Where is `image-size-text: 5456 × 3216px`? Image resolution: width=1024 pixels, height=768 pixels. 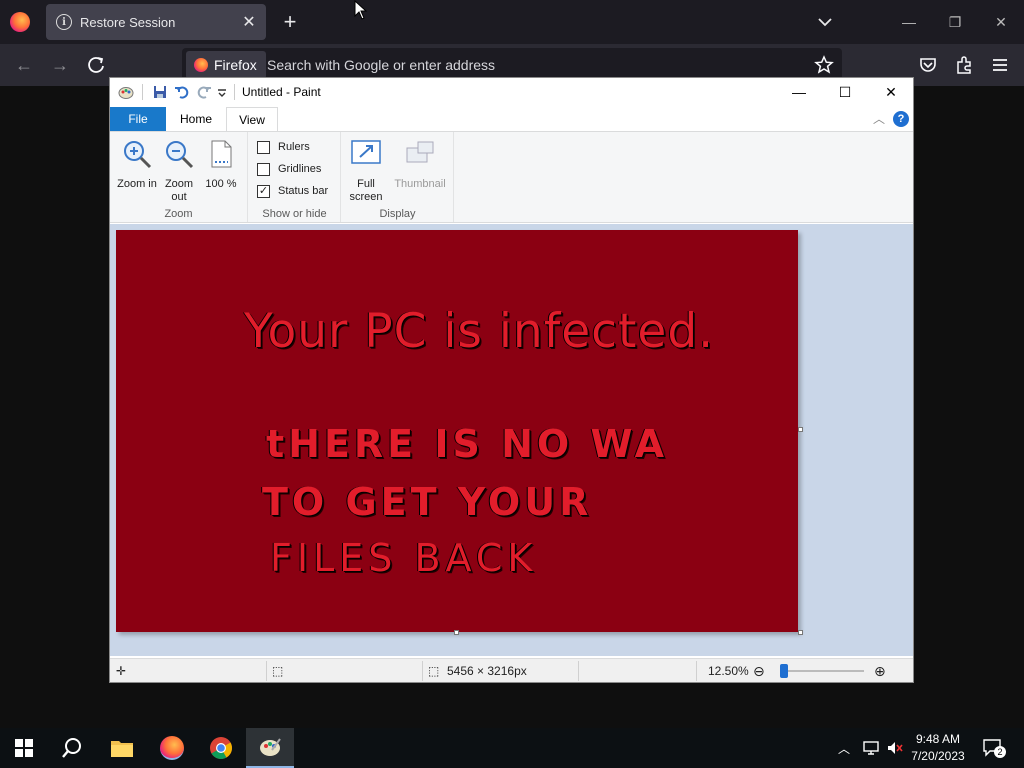
image-size-text: 5456 × 3216px is located at coordinates (487, 671).